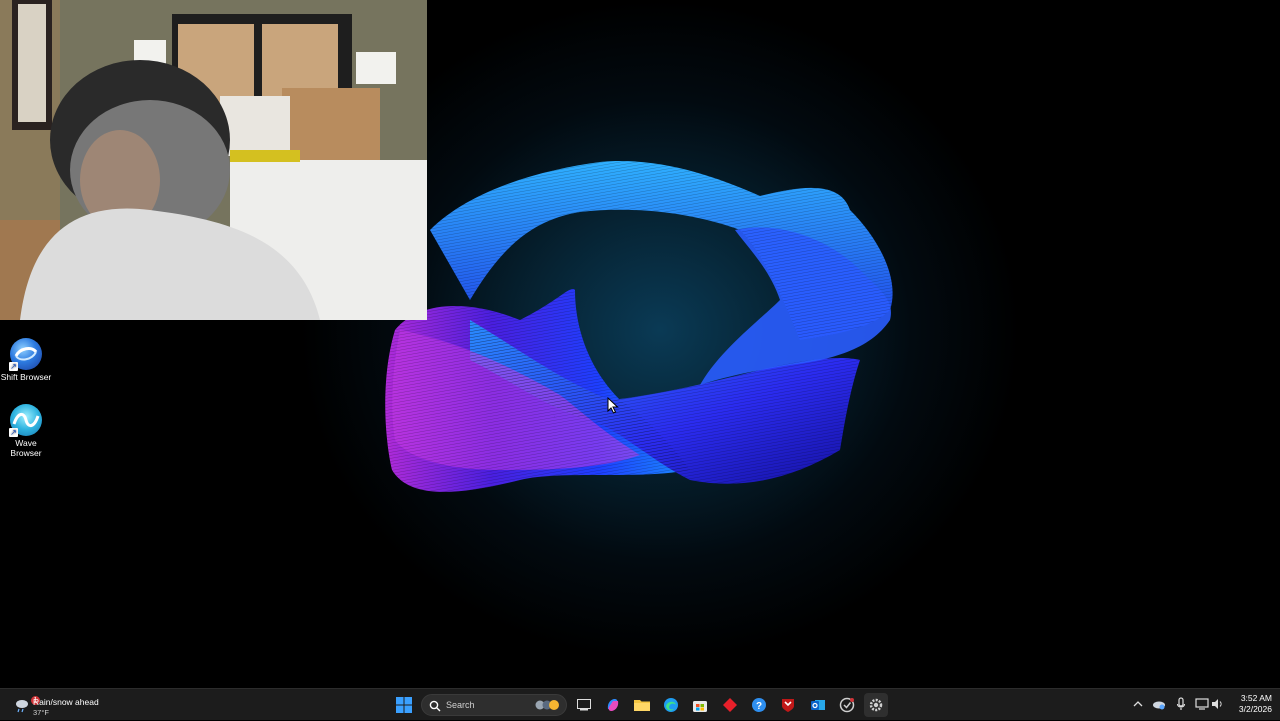 The width and height of the screenshot is (1280, 721). I want to click on outlook-icon, so click(818, 705).